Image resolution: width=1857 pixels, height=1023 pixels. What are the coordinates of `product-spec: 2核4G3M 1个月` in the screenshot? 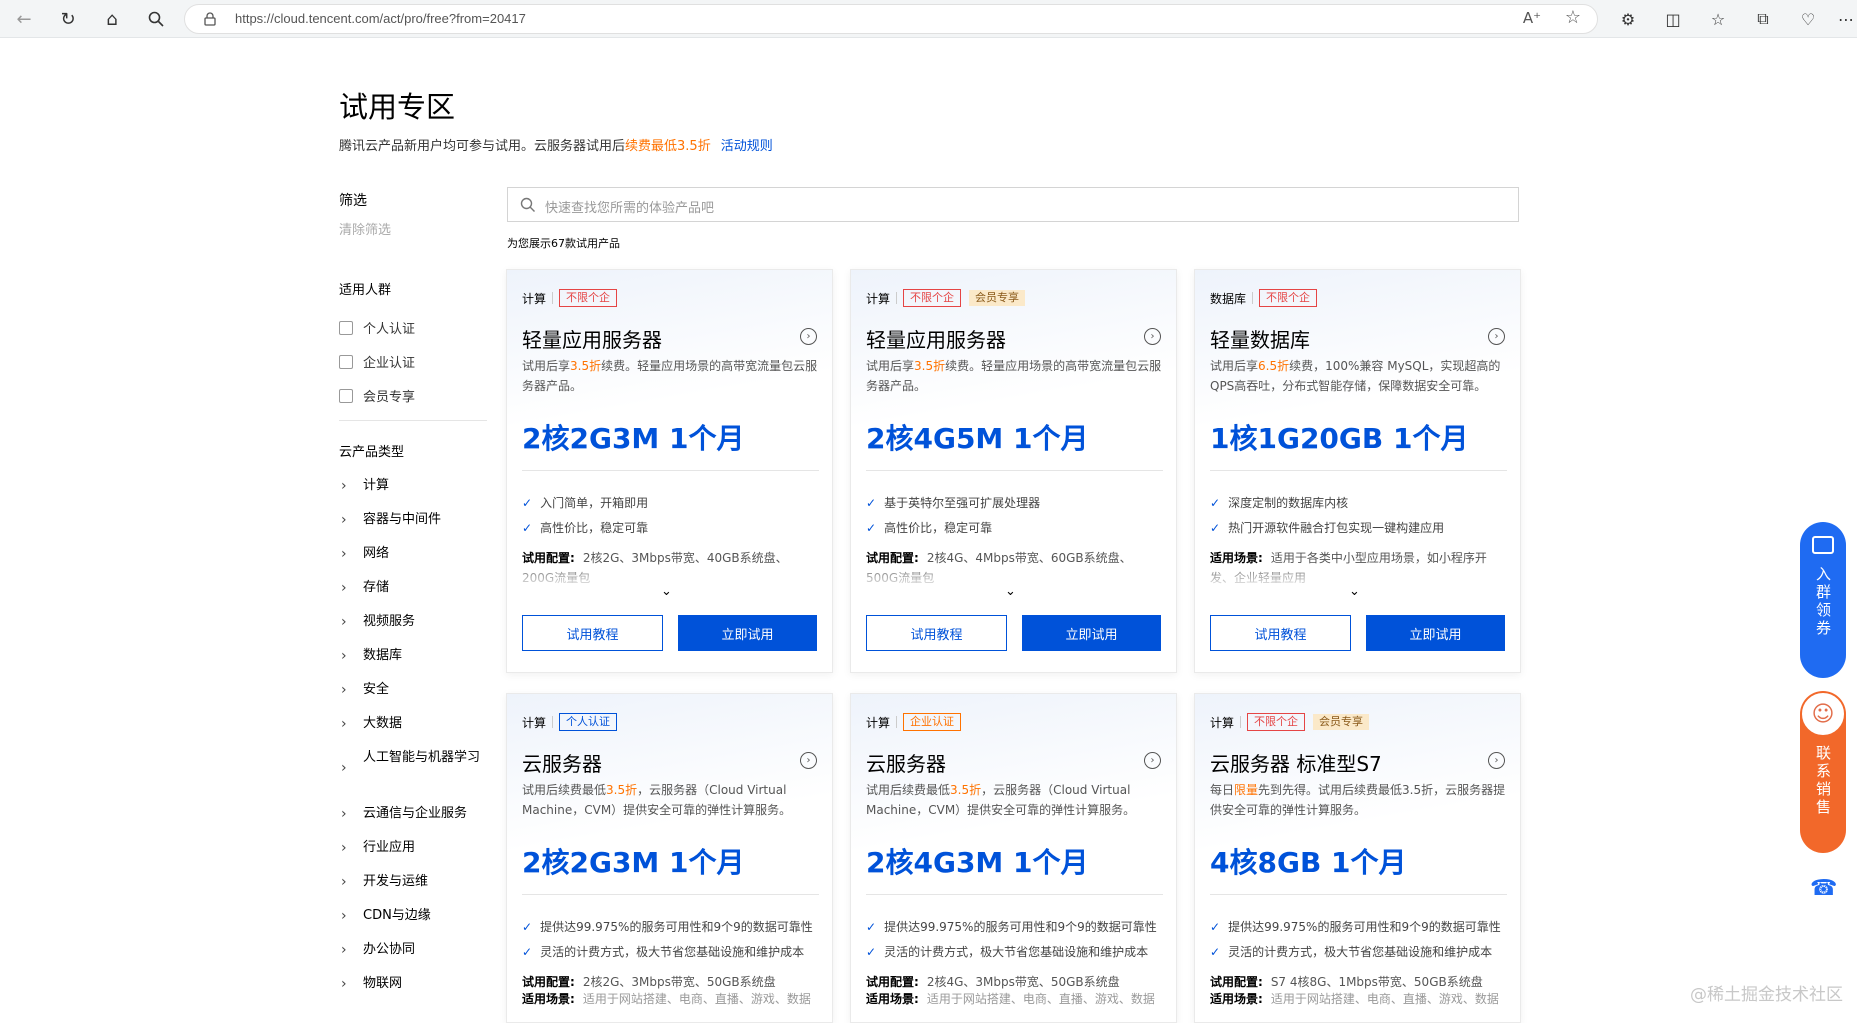 It's located at (977, 862).